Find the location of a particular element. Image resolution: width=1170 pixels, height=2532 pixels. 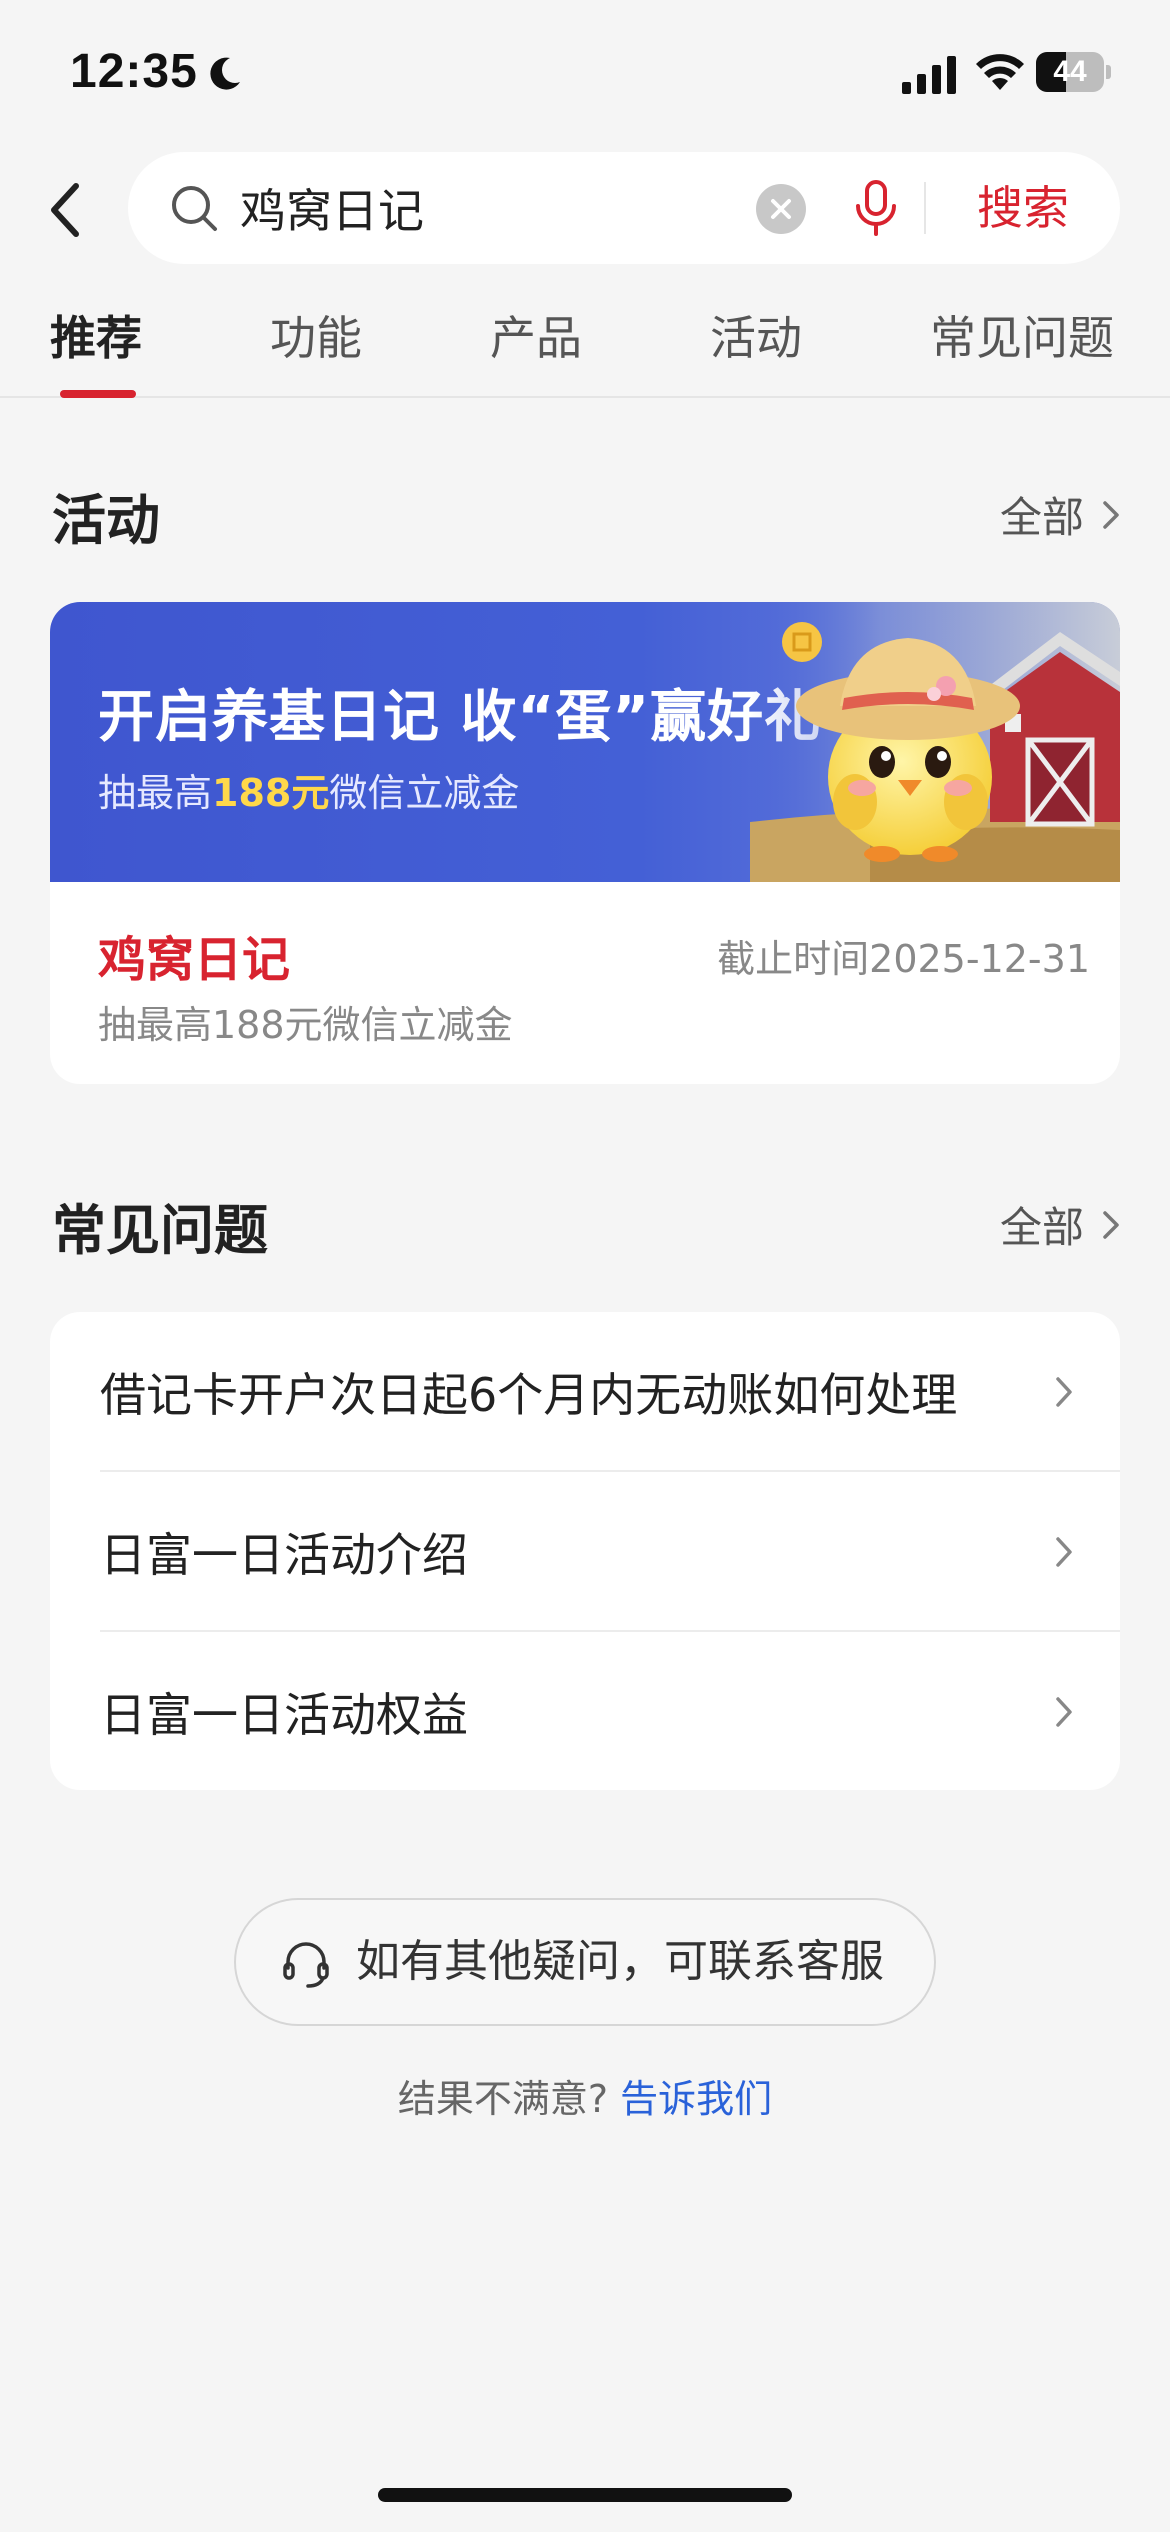

feedback-link: 告诉我们 is located at coordinates (696, 2099).